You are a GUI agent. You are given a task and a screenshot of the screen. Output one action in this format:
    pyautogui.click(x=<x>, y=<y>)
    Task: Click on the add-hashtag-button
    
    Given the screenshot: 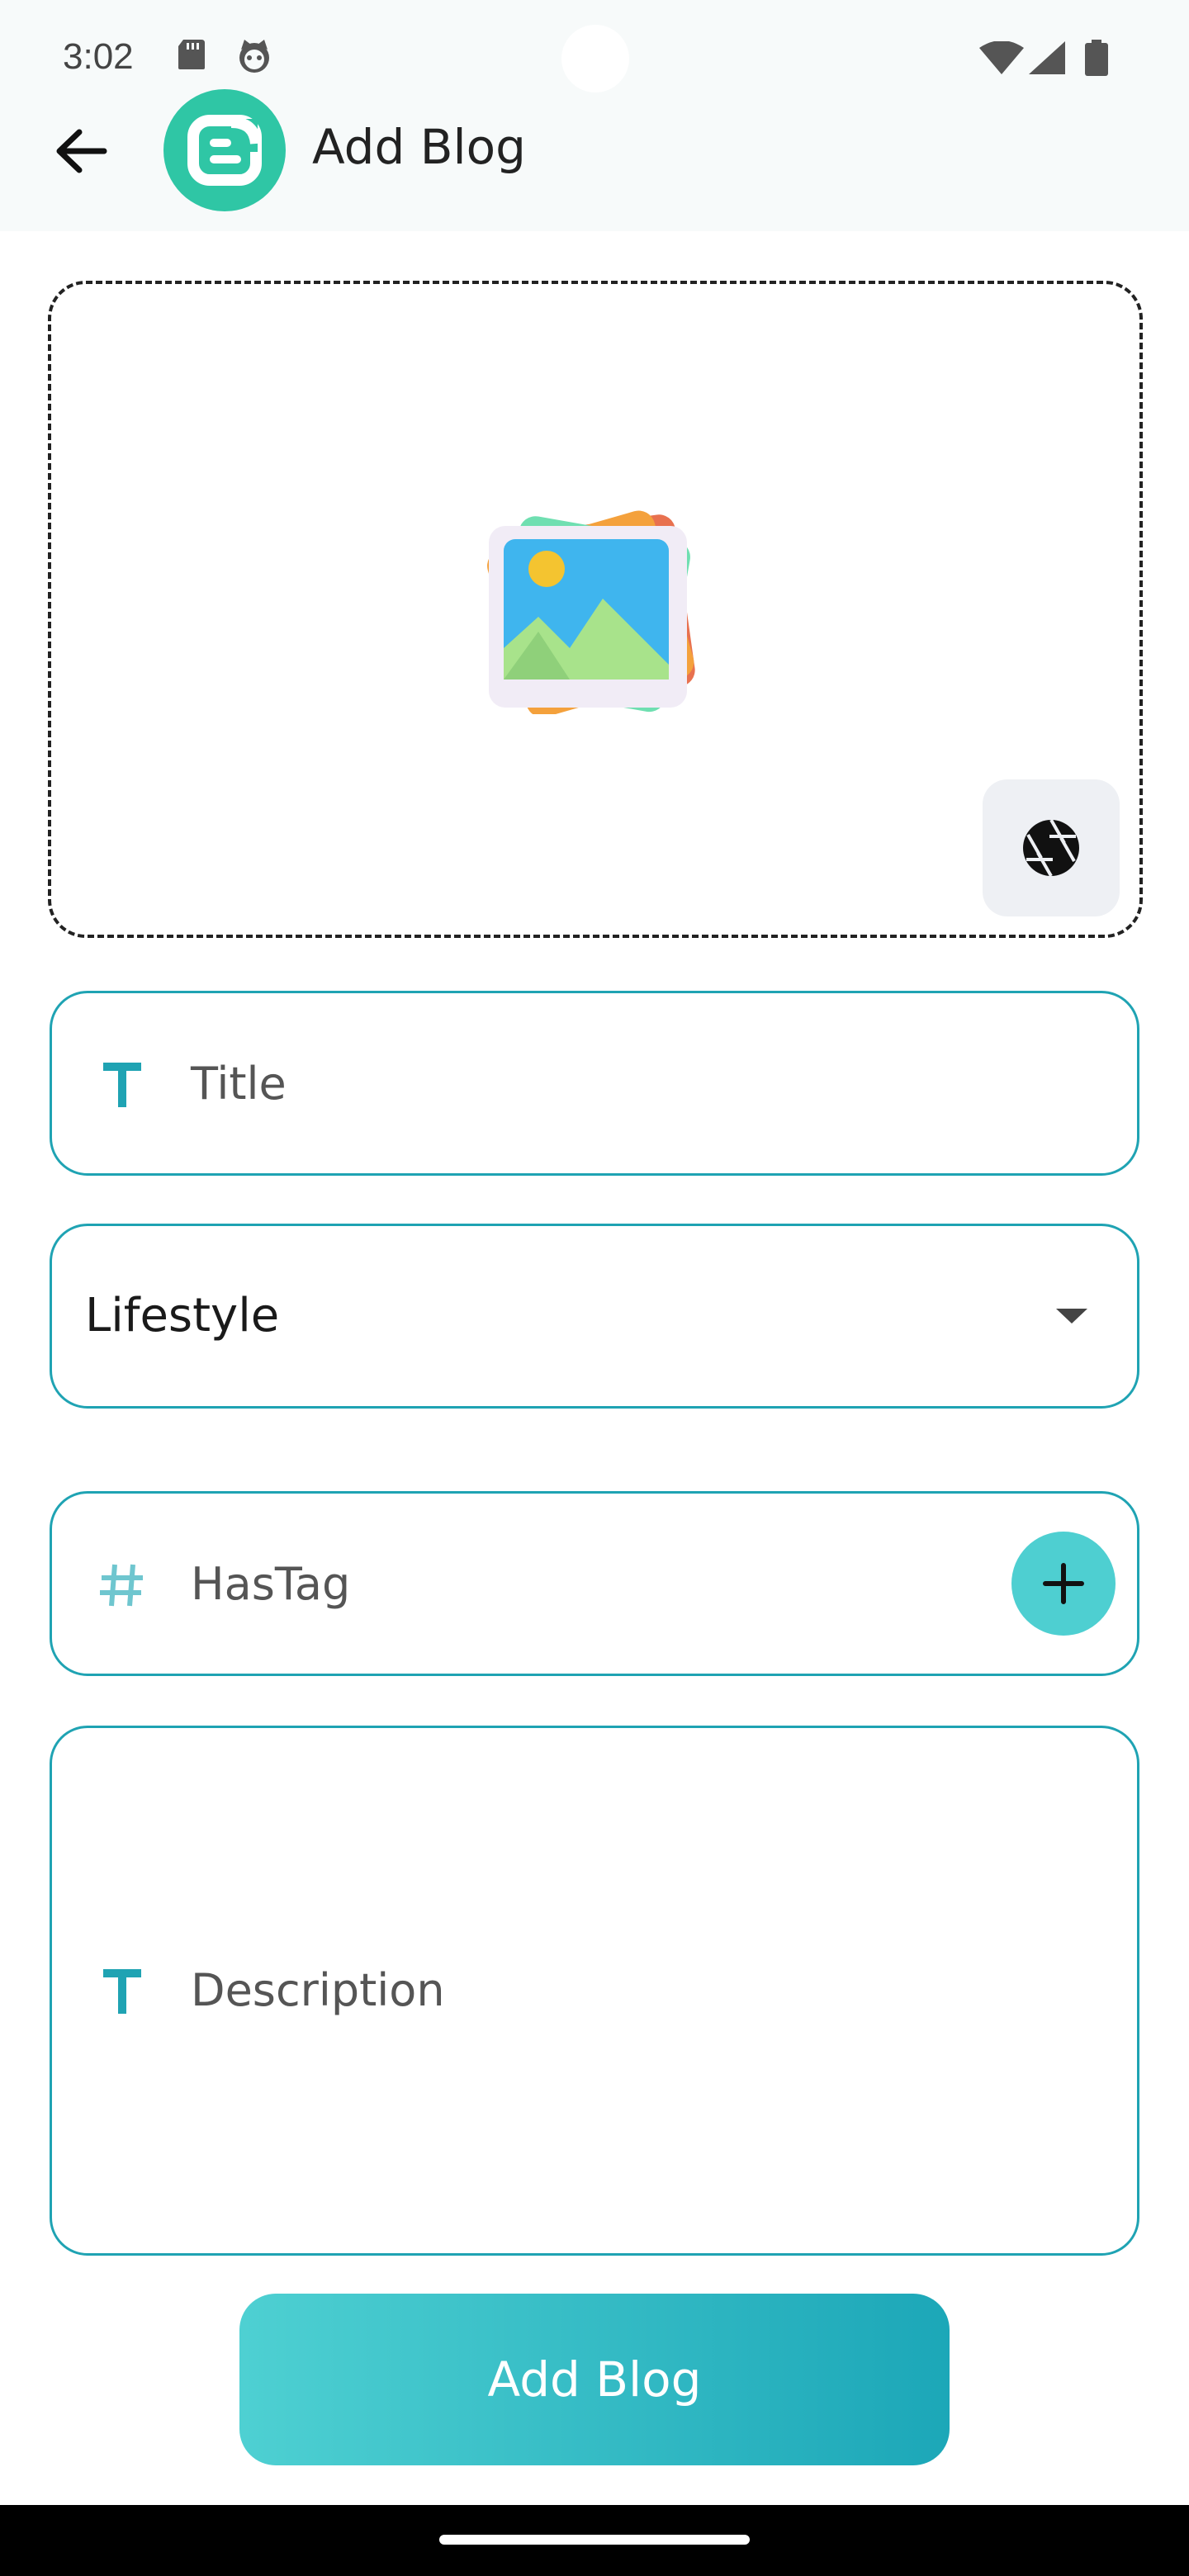 What is the action you would take?
    pyautogui.click(x=1063, y=1584)
    